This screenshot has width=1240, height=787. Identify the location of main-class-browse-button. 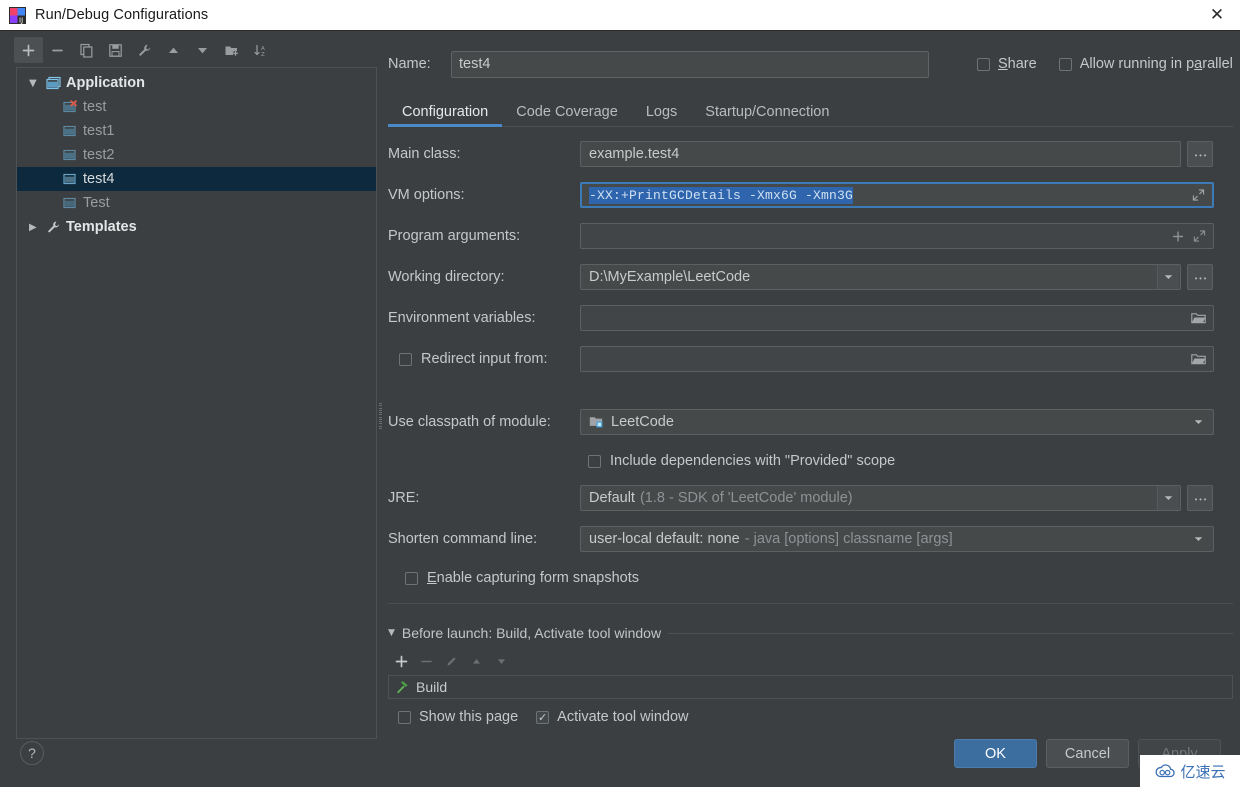
(1200, 154).